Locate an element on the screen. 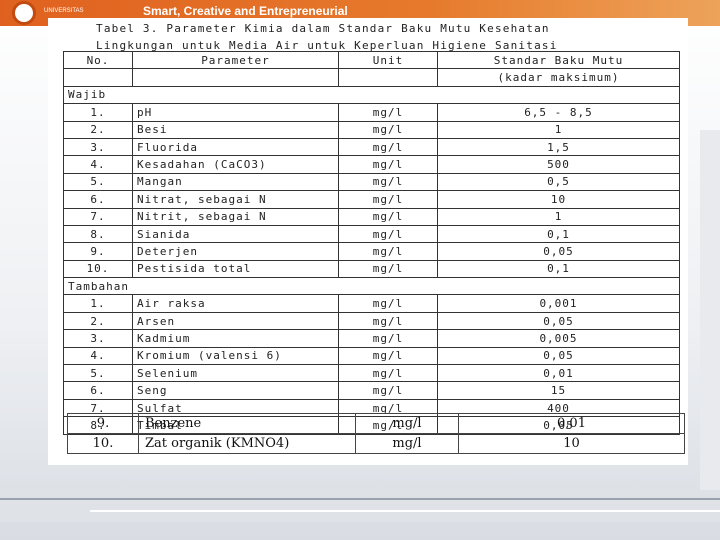 The width and height of the screenshot is (720, 540). table-header-subrow: (kadar maksimum) is located at coordinates (371, 77).